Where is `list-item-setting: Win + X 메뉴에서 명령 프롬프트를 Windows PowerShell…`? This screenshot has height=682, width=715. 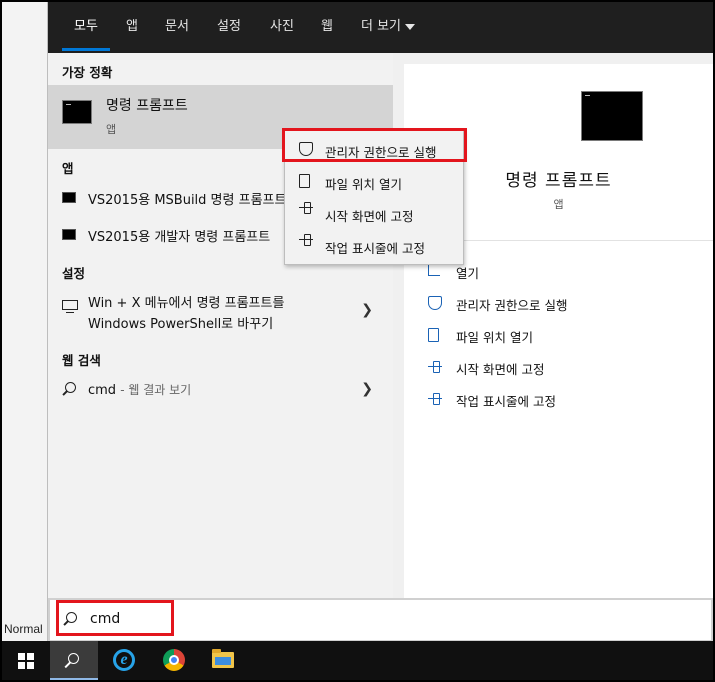
list-item-setting: Win + X 메뉴에서 명령 프롬프트를 Windows PowerShell… is located at coordinates (220, 315).